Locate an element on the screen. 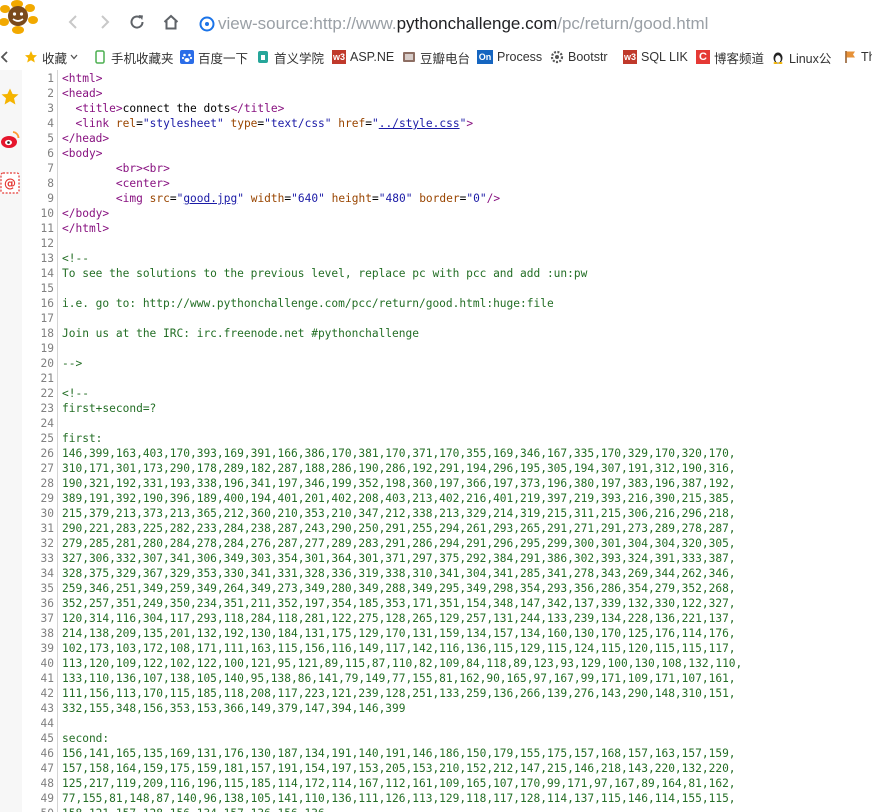 The height and width of the screenshot is (812, 872). forward-button is located at coordinates (105, 22).